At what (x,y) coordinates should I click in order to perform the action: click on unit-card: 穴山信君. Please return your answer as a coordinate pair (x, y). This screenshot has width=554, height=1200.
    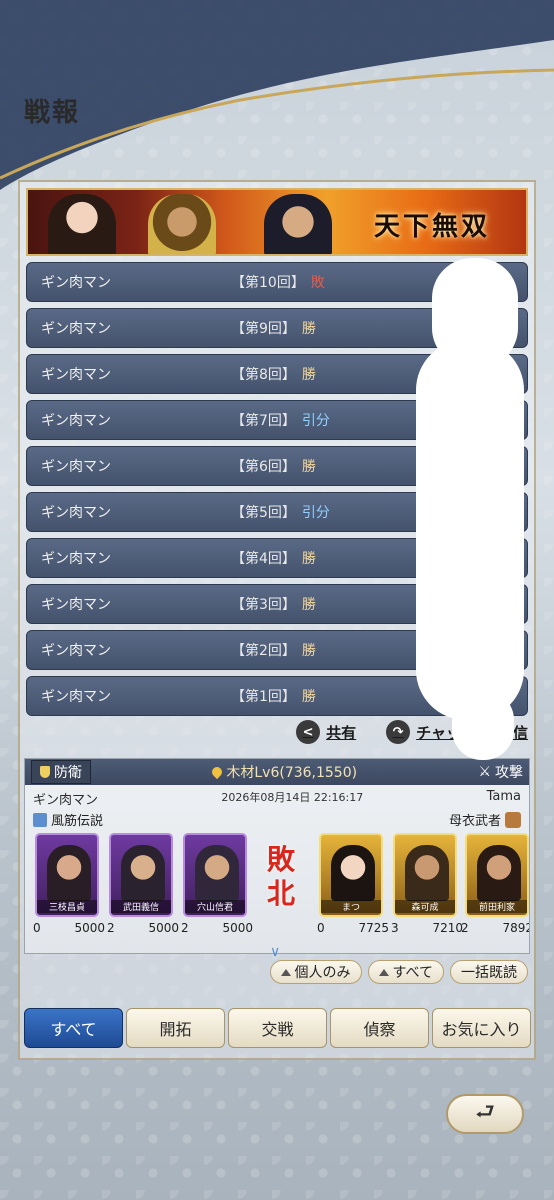
    Looking at the image, I should click on (215, 875).